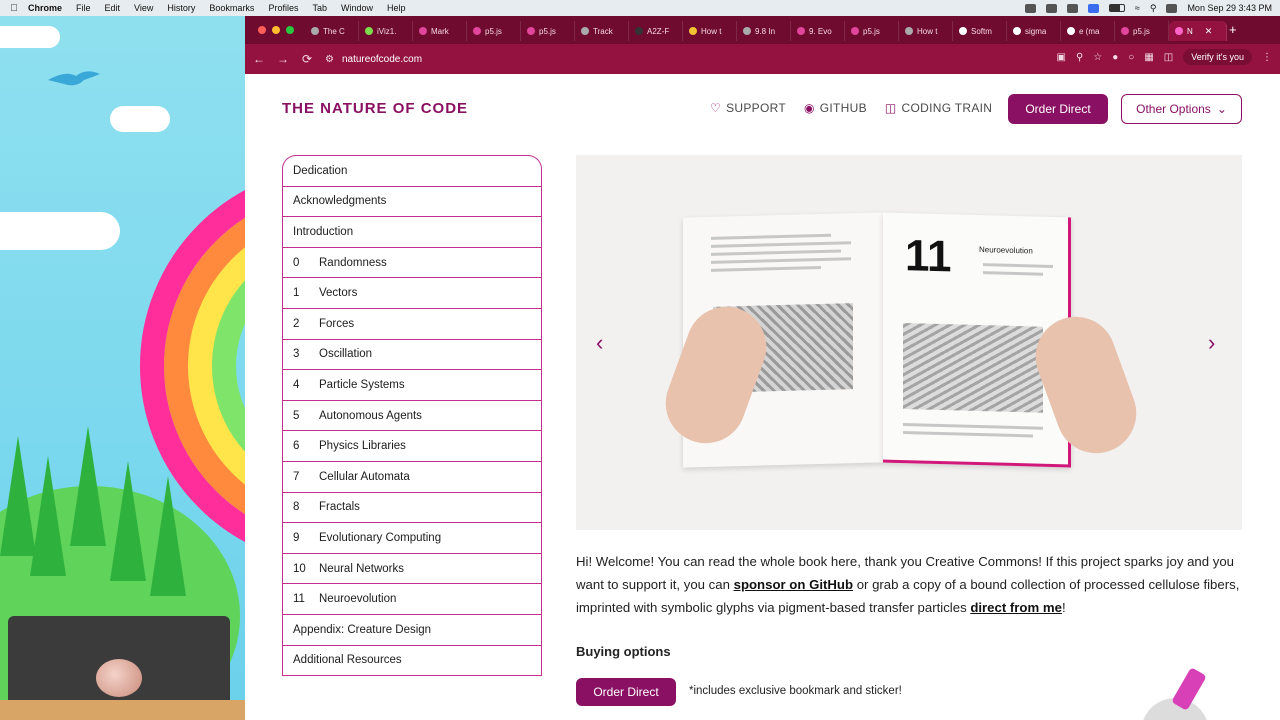 The width and height of the screenshot is (1280, 720). I want to click on menu-view: View, so click(143, 8).